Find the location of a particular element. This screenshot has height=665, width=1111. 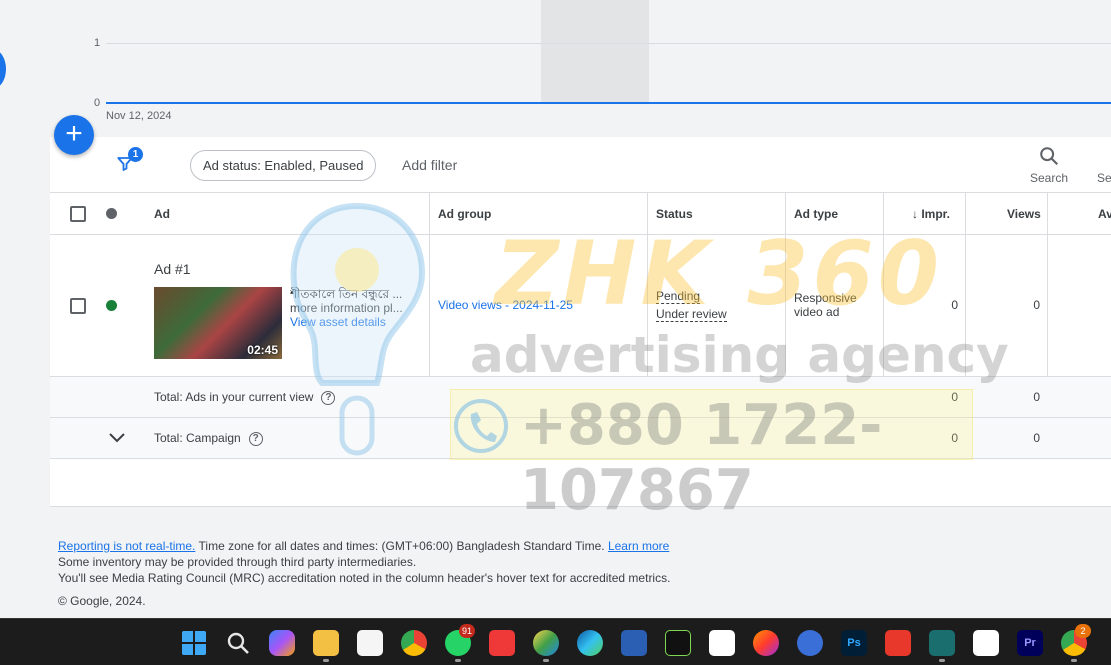

total-label: Total: Ads in your current view? is located at coordinates (245, 397).